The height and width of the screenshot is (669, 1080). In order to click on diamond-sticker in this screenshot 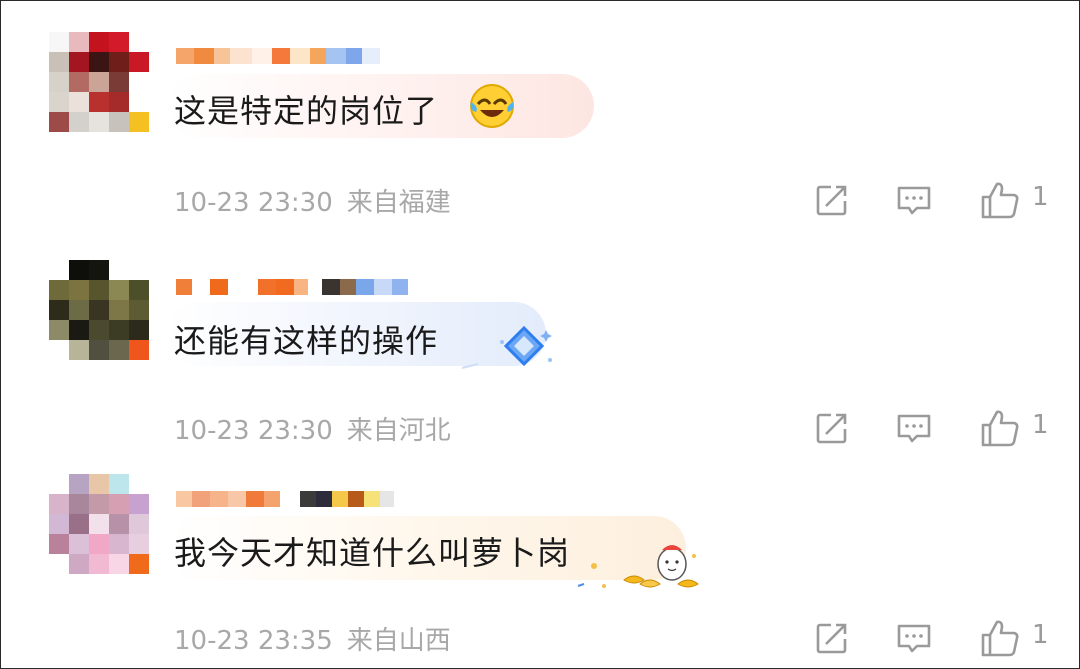, I will do `click(506, 347)`.